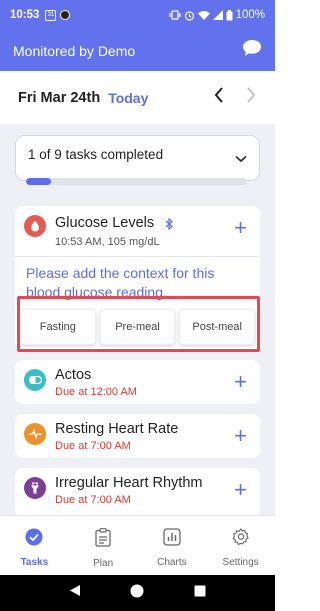 This screenshot has height=611, width=320. Describe the element at coordinates (35, 434) in the screenshot. I see `heartbeat-icon` at that location.